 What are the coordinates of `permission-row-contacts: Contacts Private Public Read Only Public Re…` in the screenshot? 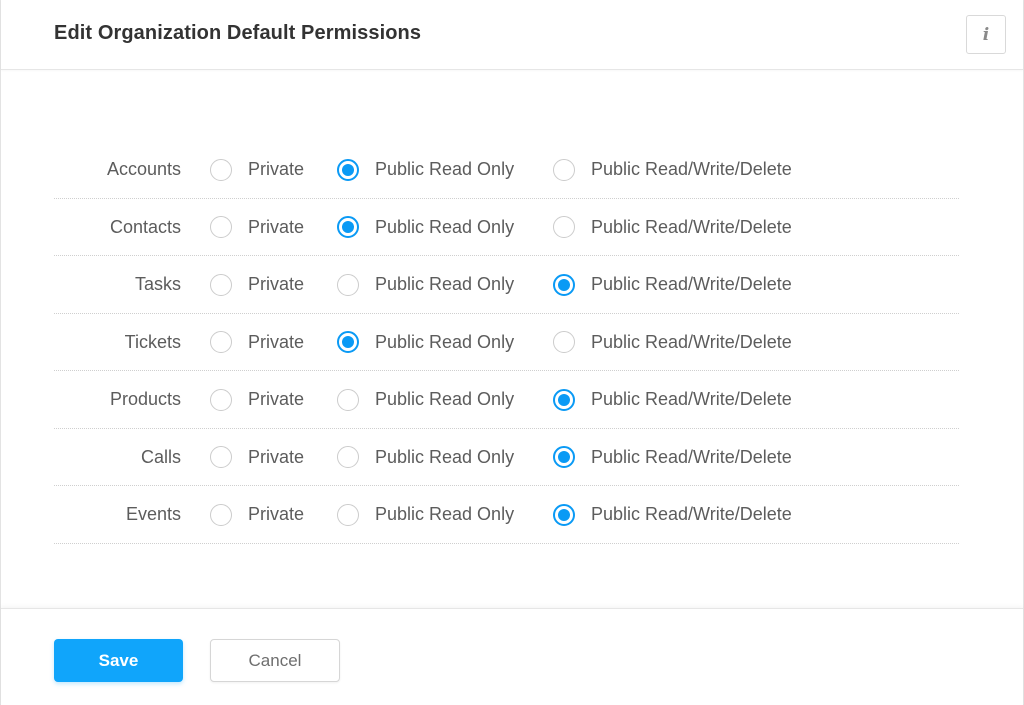 It's located at (506, 228).